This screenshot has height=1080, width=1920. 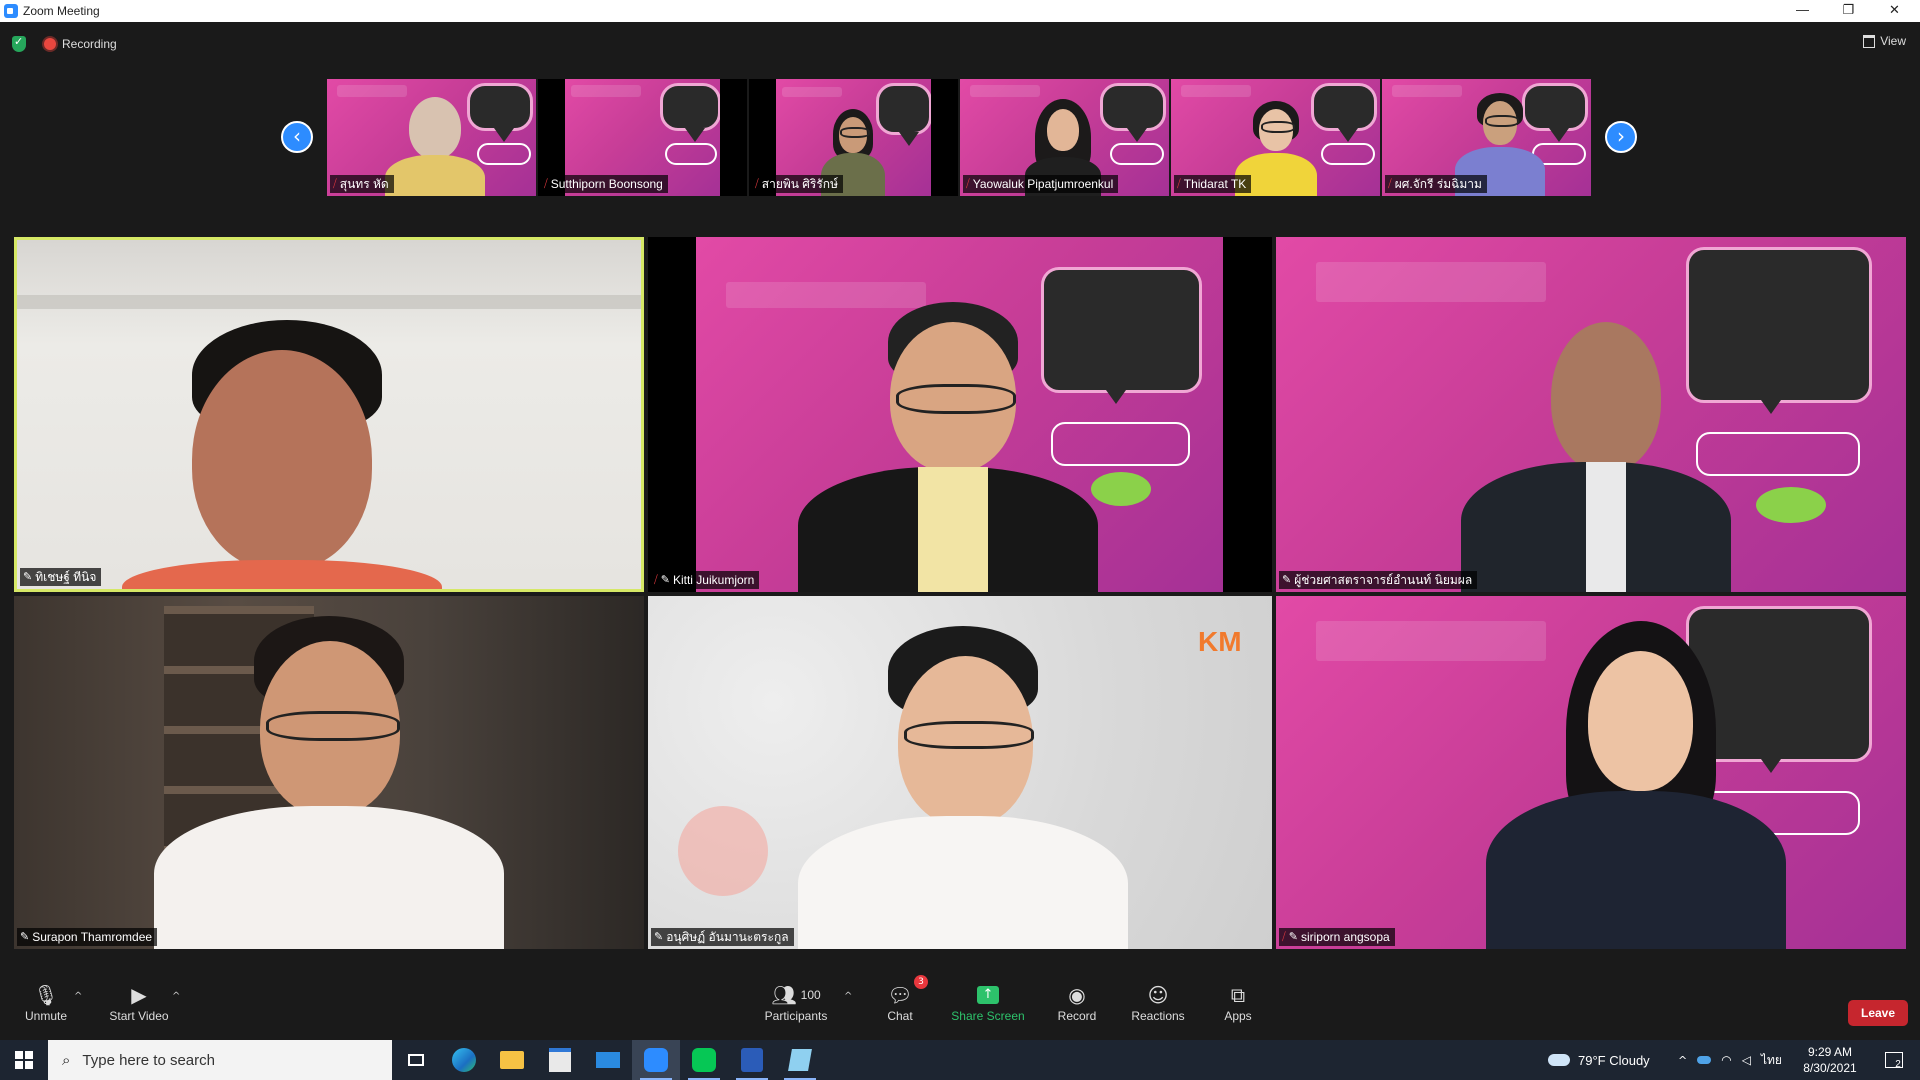 I want to click on reactions-button: ☺ Reactions, so click(x=1158, y=1002).